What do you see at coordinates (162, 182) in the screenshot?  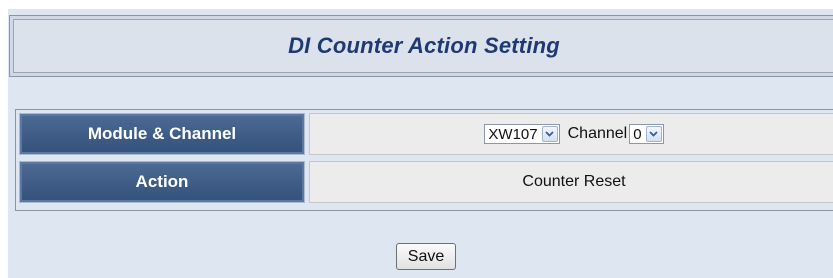 I see `action-label: Action` at bounding box center [162, 182].